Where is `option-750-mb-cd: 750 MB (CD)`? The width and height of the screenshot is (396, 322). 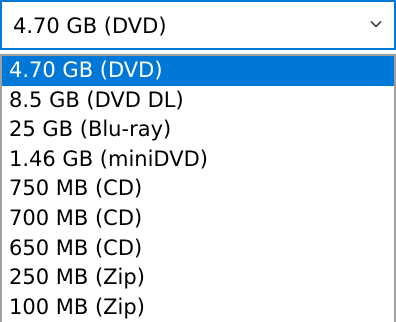
option-750-mb-cd: 750 MB (CD) is located at coordinates (198, 189).